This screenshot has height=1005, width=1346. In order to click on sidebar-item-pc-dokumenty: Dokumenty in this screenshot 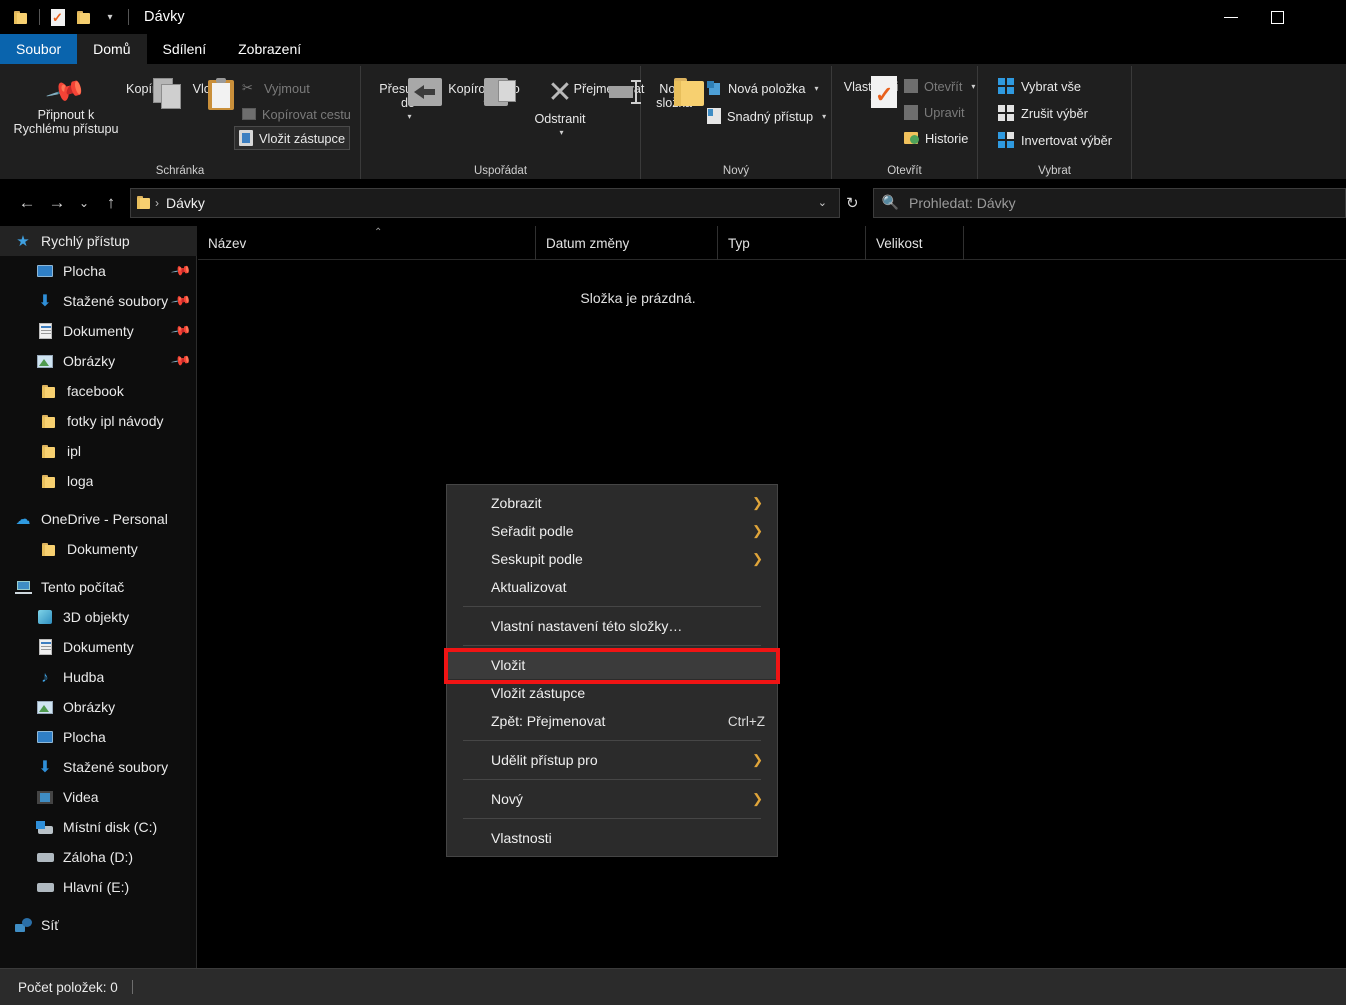, I will do `click(98, 647)`.